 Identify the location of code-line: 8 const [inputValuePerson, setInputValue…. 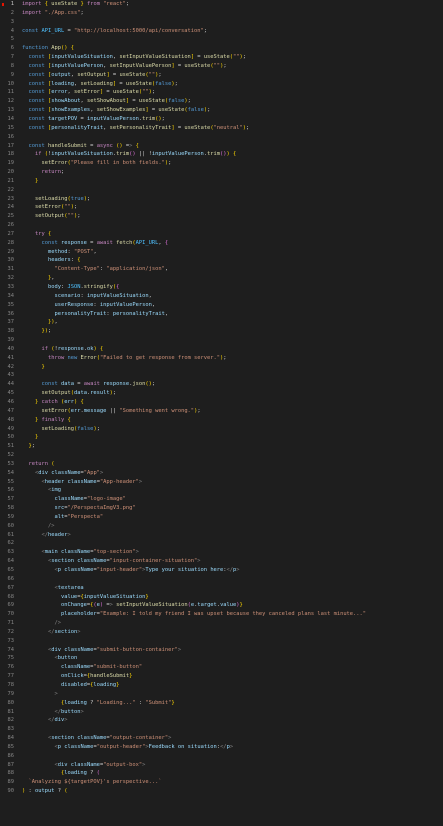
(221, 66).